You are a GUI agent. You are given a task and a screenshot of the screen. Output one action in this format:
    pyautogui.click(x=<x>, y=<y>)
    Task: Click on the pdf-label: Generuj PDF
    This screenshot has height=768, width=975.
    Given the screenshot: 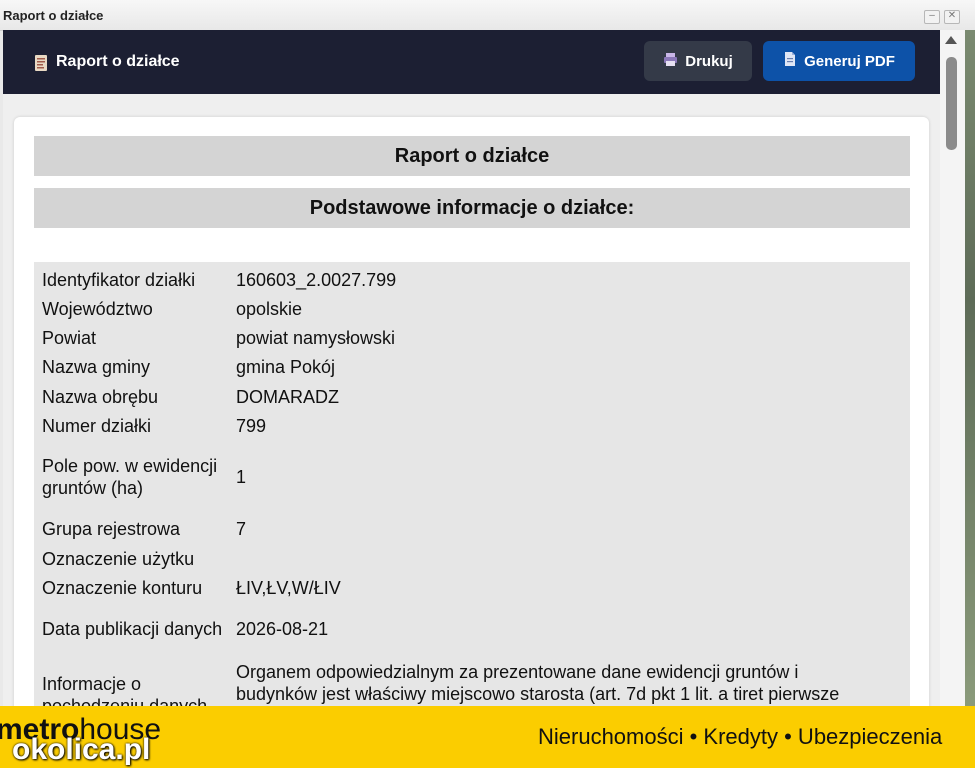 What is the action you would take?
    pyautogui.click(x=849, y=61)
    